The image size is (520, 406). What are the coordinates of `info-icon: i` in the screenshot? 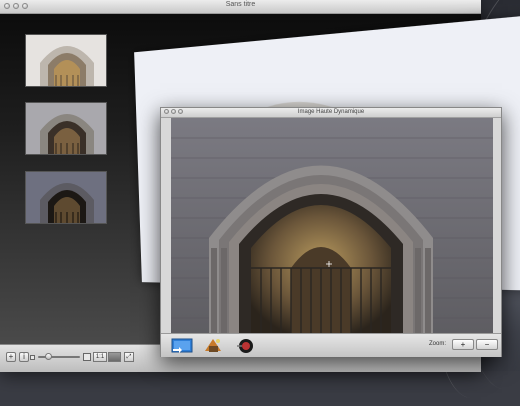 It's located at (24, 356).